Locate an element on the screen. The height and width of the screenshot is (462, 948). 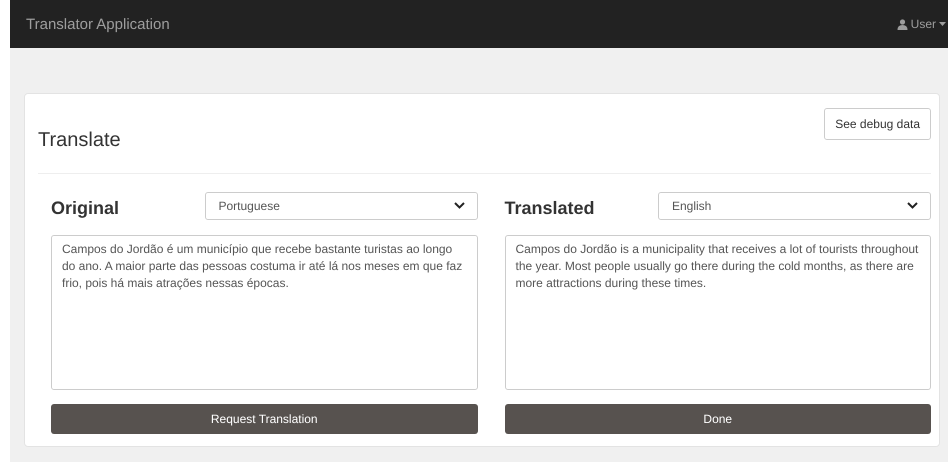
user-icon is located at coordinates (902, 24).